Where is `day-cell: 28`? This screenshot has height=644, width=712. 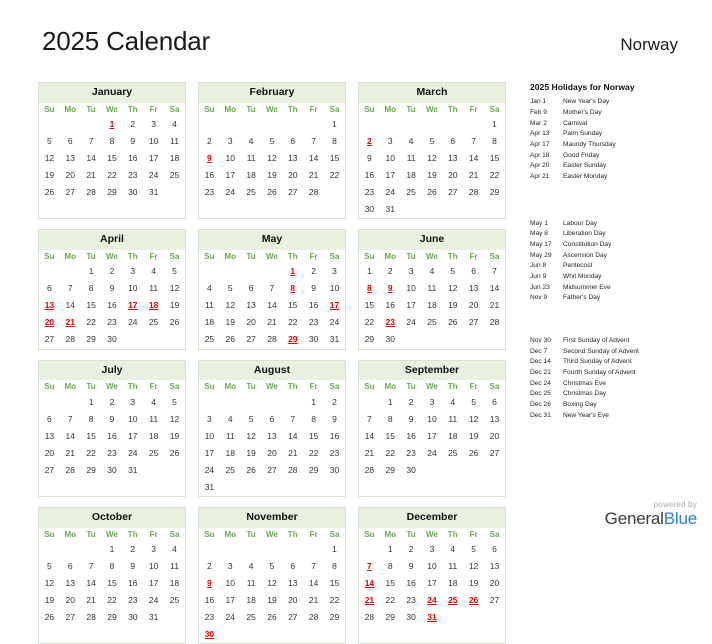 day-cell: 28 is located at coordinates (494, 322).